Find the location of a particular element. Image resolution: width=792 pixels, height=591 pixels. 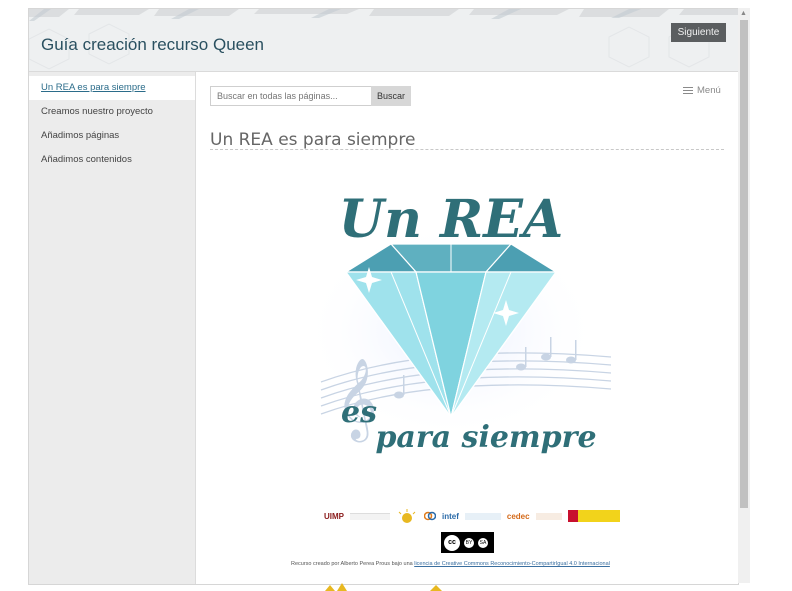

sidebar-item-anadimos-contenidos: Añadimos contenidos is located at coordinates (112, 160).